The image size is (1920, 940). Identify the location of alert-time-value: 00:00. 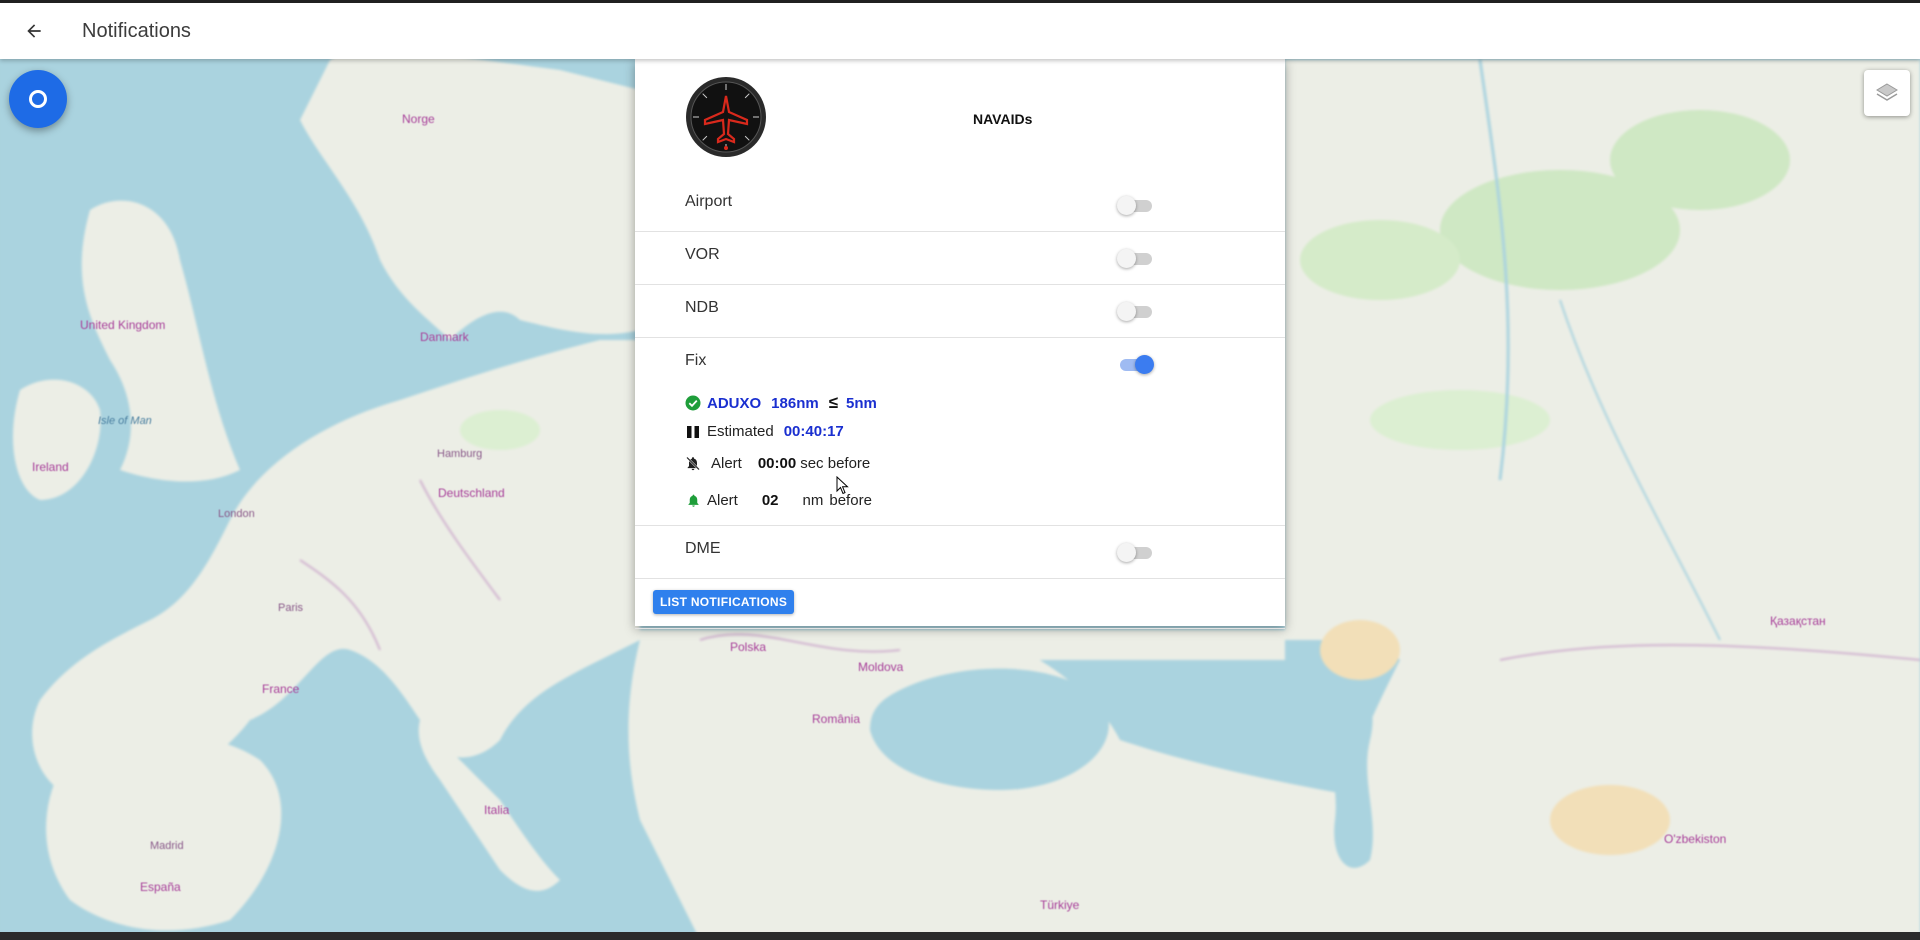
(777, 463).